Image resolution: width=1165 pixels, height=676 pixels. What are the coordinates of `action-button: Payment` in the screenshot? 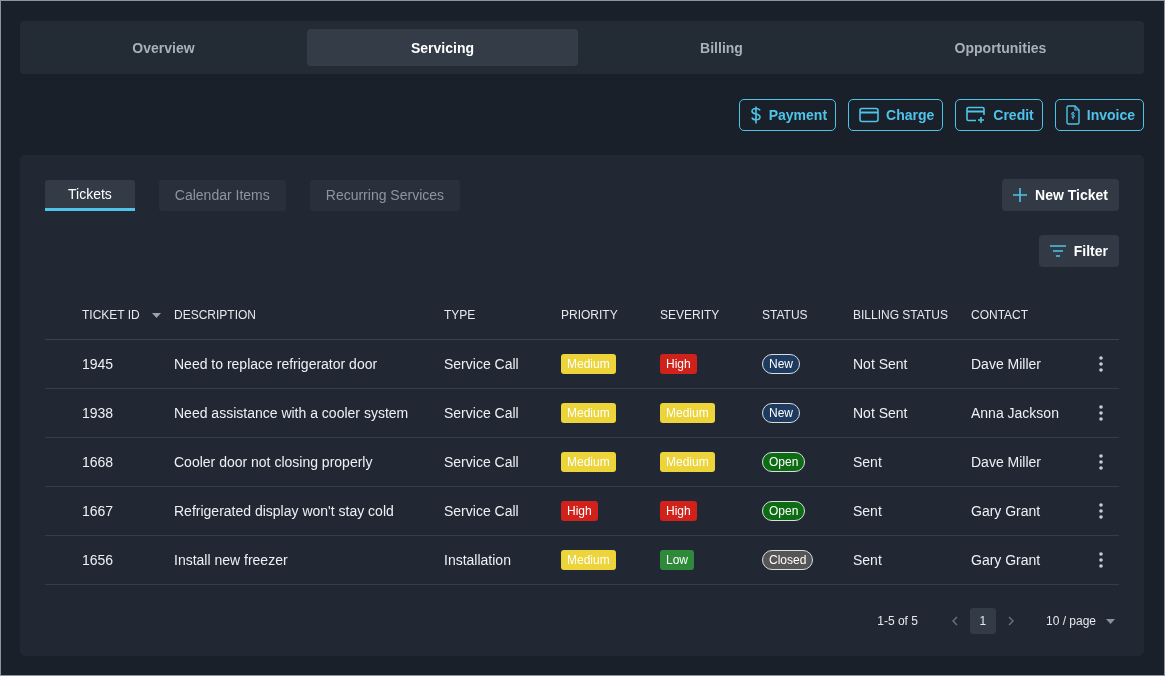 It's located at (787, 115).